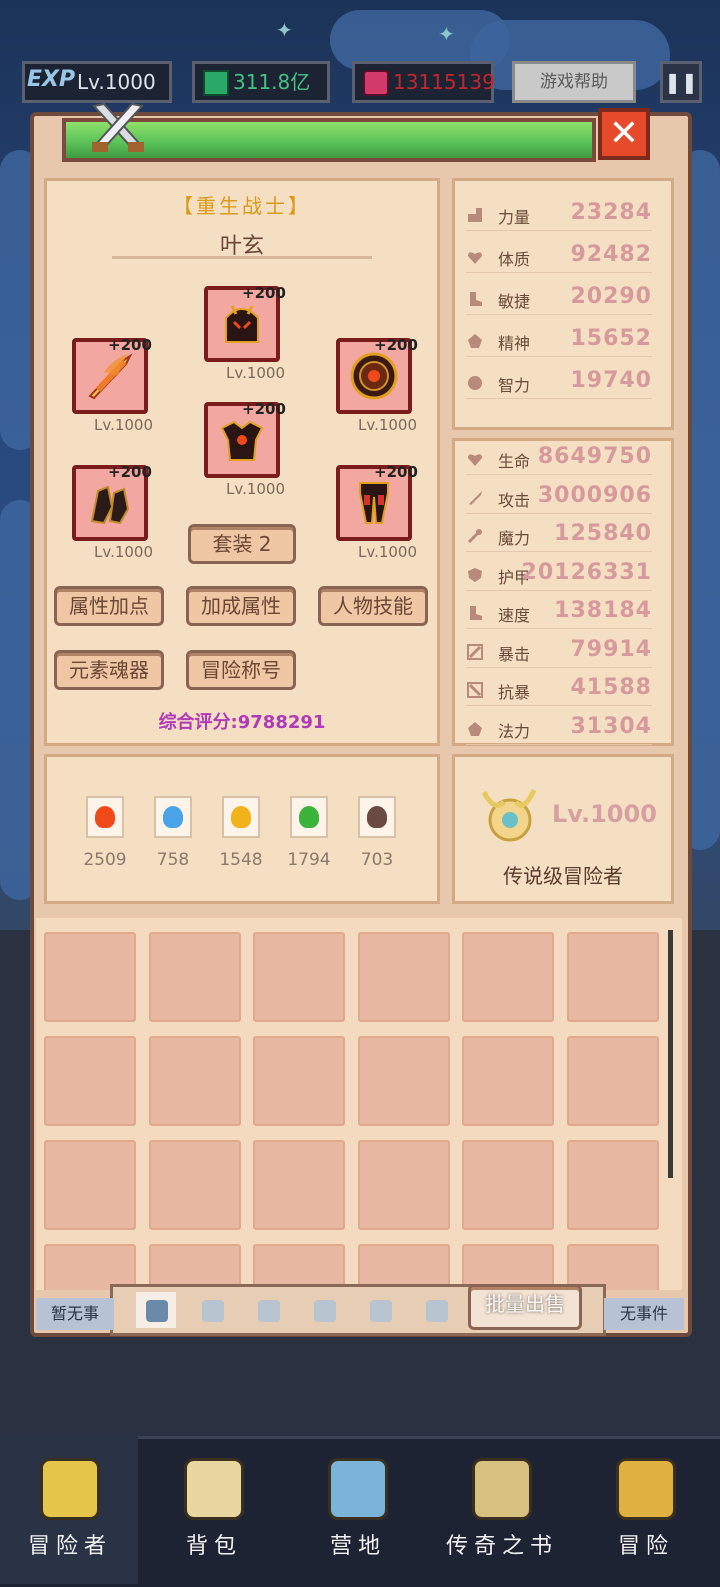 The width and height of the screenshot is (720, 1587). What do you see at coordinates (475, 575) in the screenshot?
I see `shield-icon` at bounding box center [475, 575].